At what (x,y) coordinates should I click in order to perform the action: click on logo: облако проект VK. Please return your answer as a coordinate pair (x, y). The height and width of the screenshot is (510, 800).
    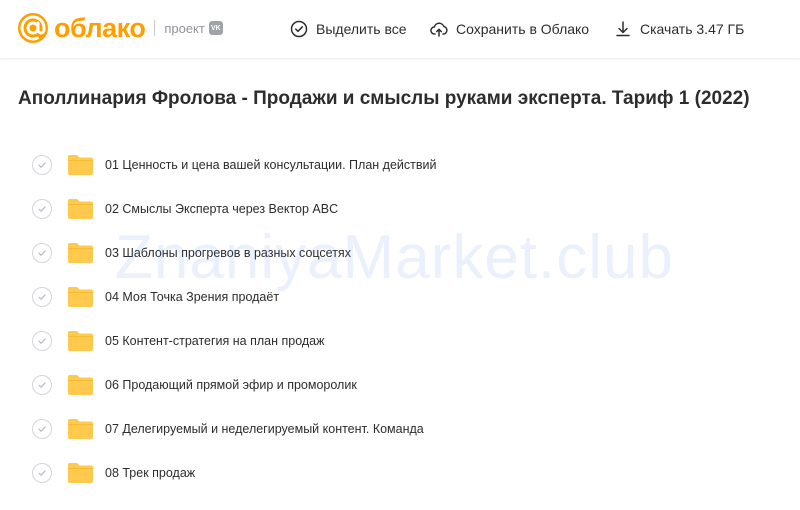
    Looking at the image, I should click on (120, 28).